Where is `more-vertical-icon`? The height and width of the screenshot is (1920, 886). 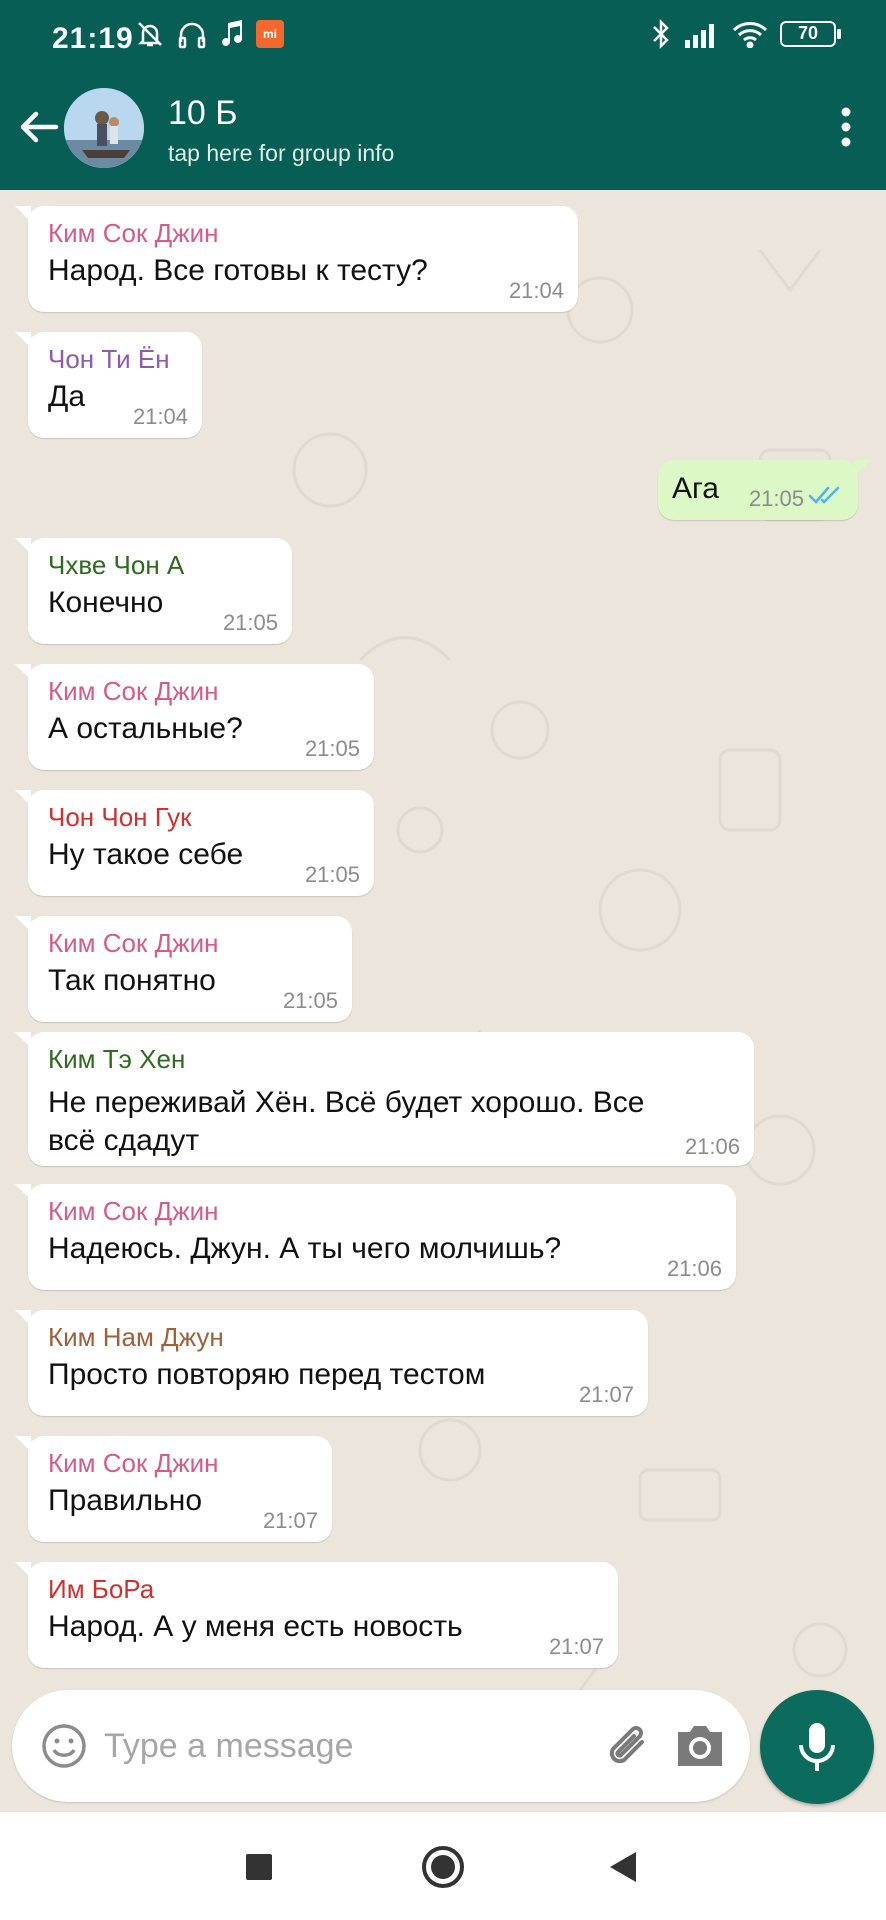
more-vertical-icon is located at coordinates (846, 127).